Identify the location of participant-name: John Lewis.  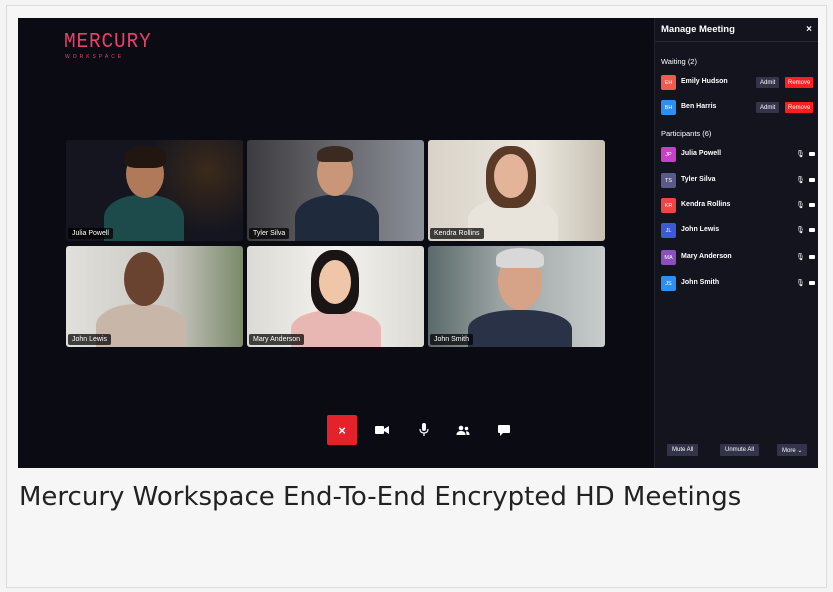
(700, 229).